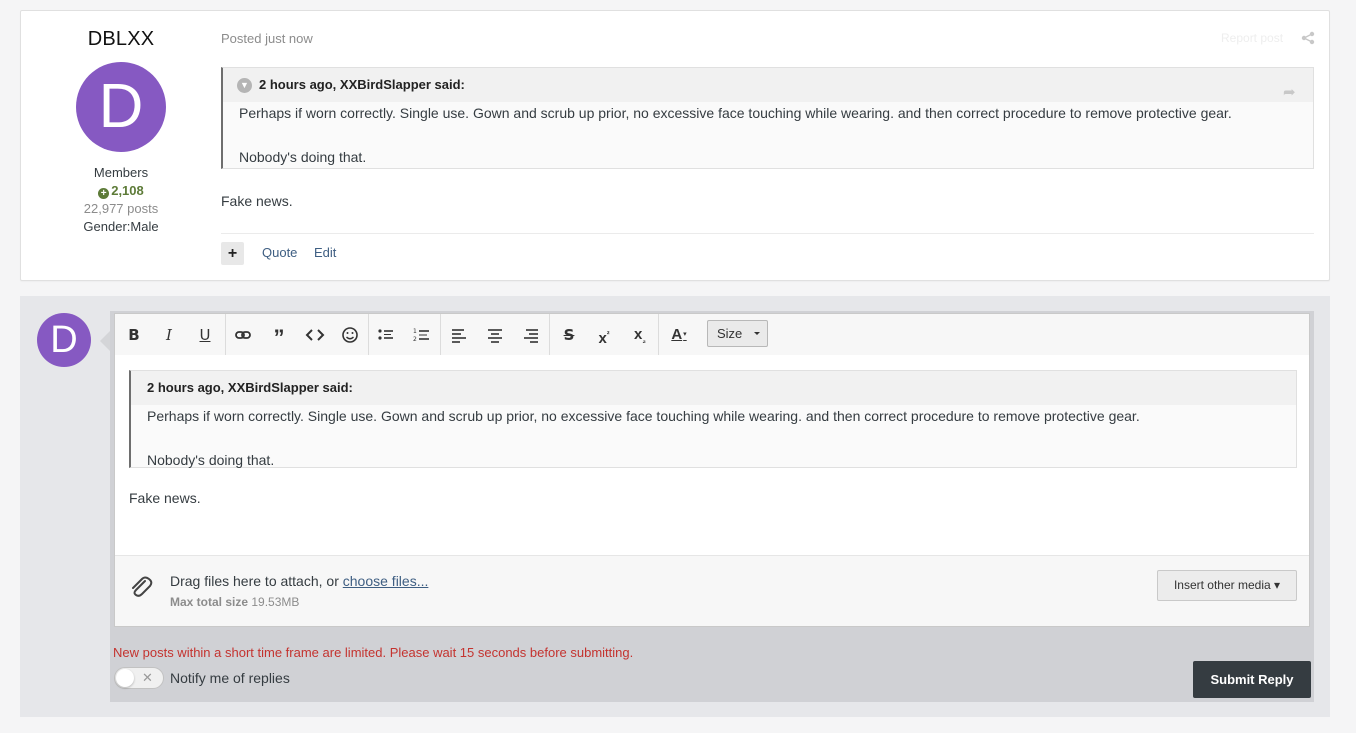 This screenshot has height=733, width=1356. I want to click on toolbar-group-lists: 12, so click(405, 334).